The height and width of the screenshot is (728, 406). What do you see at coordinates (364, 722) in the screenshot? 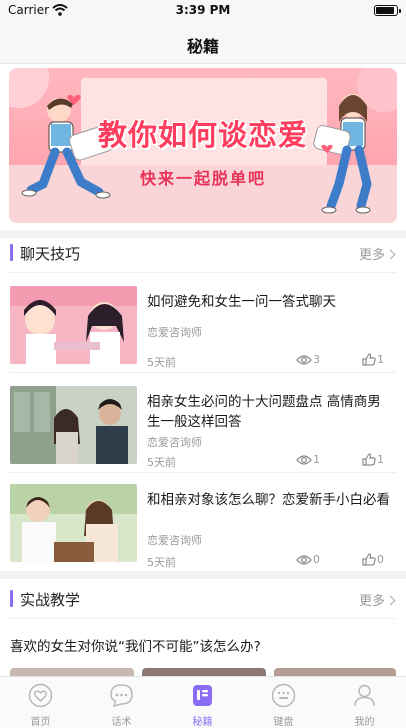
I see `tab-label: 我的` at bounding box center [364, 722].